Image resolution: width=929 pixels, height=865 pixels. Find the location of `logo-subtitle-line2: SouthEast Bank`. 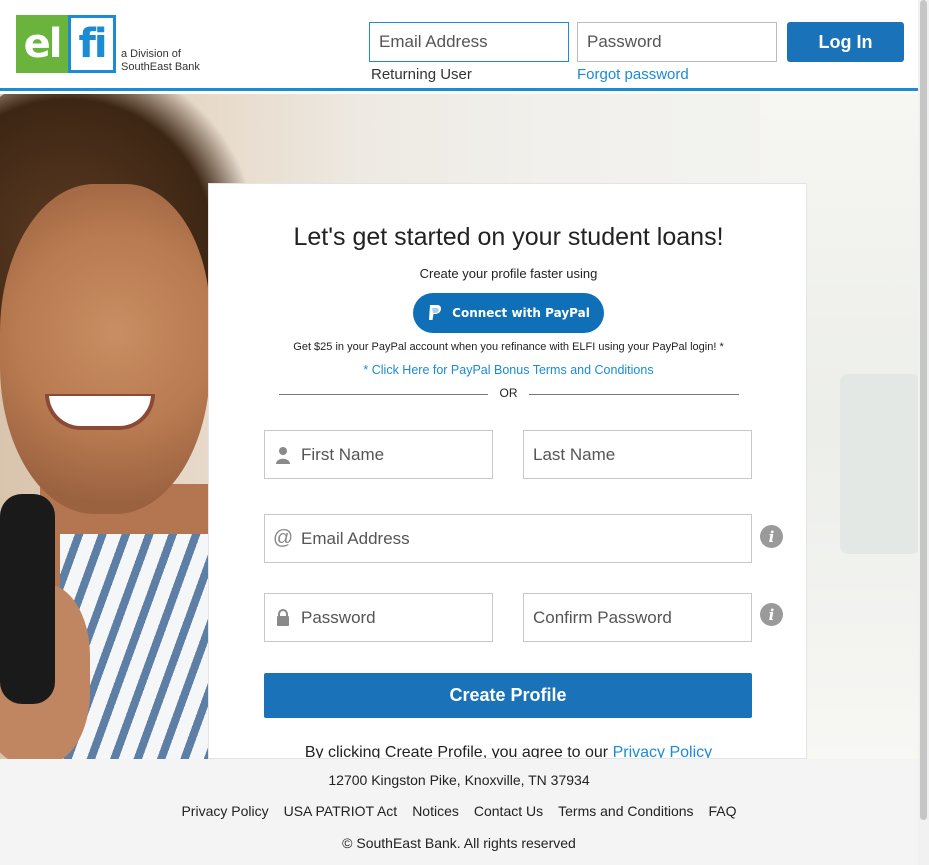

logo-subtitle-line2: SouthEast Bank is located at coordinates (160, 67).